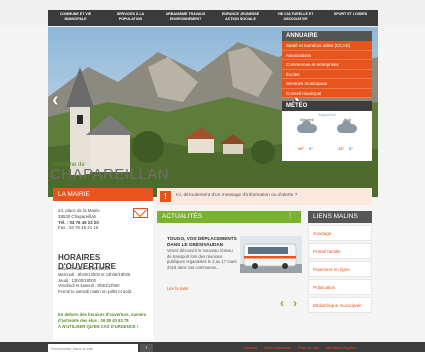 Image resolution: width=425 pixels, height=352 pixels. I want to click on mairie-title: La mairie, so click(103, 194).